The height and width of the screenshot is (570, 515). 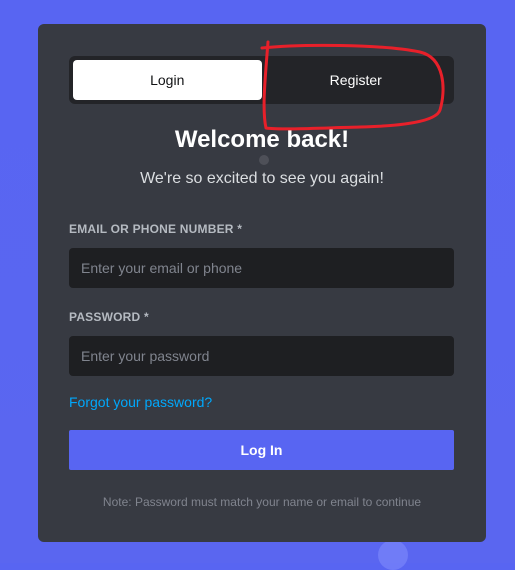 What do you see at coordinates (140, 402) in the screenshot?
I see `forgot-password-link: Forgot your password?` at bounding box center [140, 402].